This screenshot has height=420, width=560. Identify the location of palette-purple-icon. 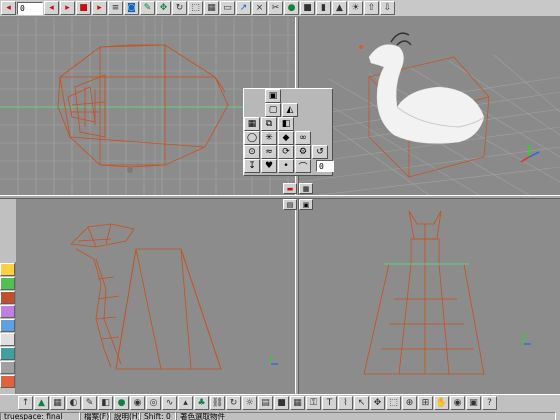
(7, 311).